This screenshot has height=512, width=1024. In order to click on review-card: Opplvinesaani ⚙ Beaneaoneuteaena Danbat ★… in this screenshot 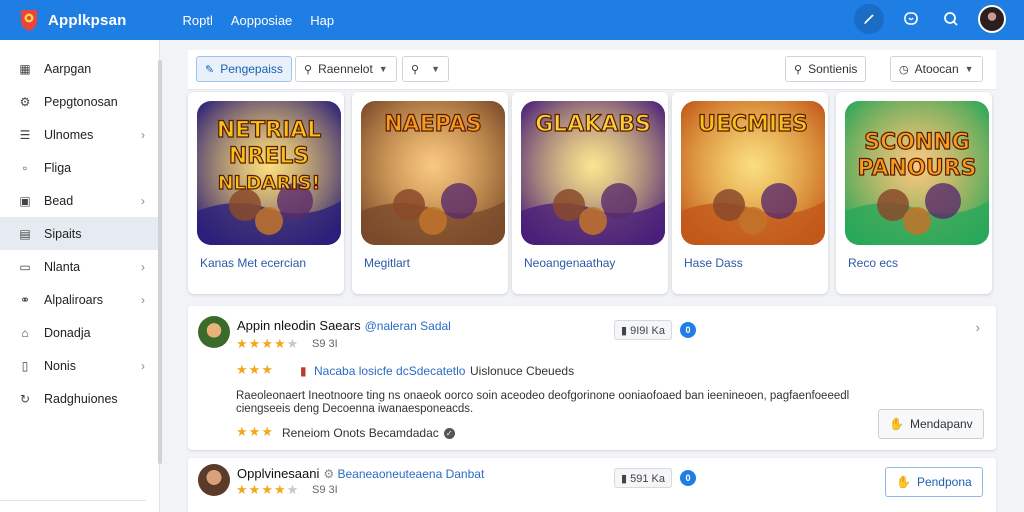, I will do `click(592, 485)`.